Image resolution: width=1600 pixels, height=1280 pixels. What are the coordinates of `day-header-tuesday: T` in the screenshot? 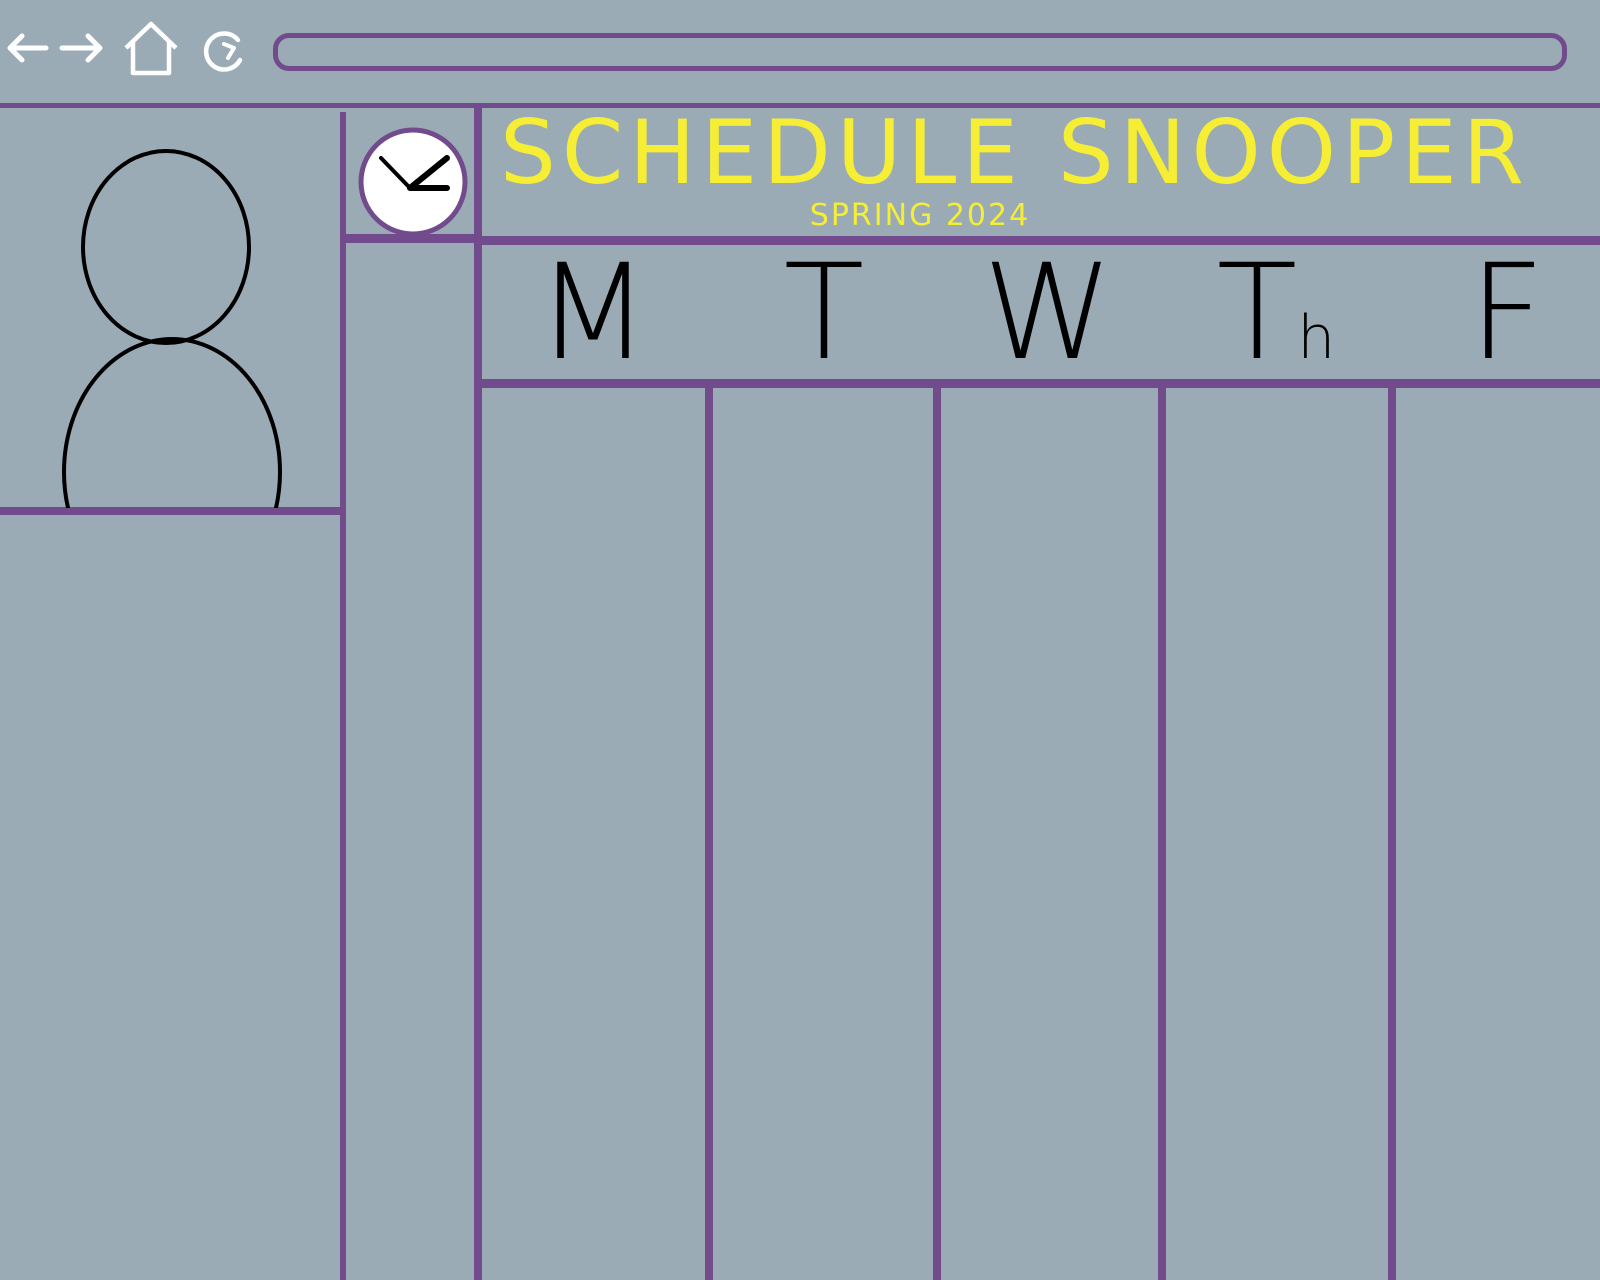 It's located at (824, 313).